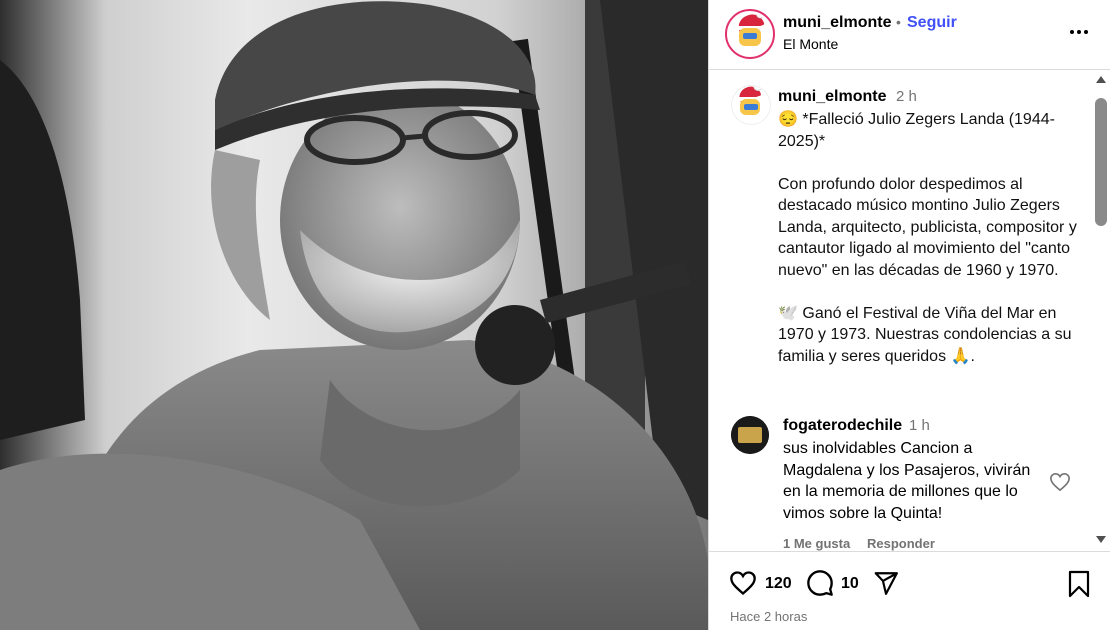 The image size is (1110, 630). I want to click on likes-count: 120, so click(778, 584).